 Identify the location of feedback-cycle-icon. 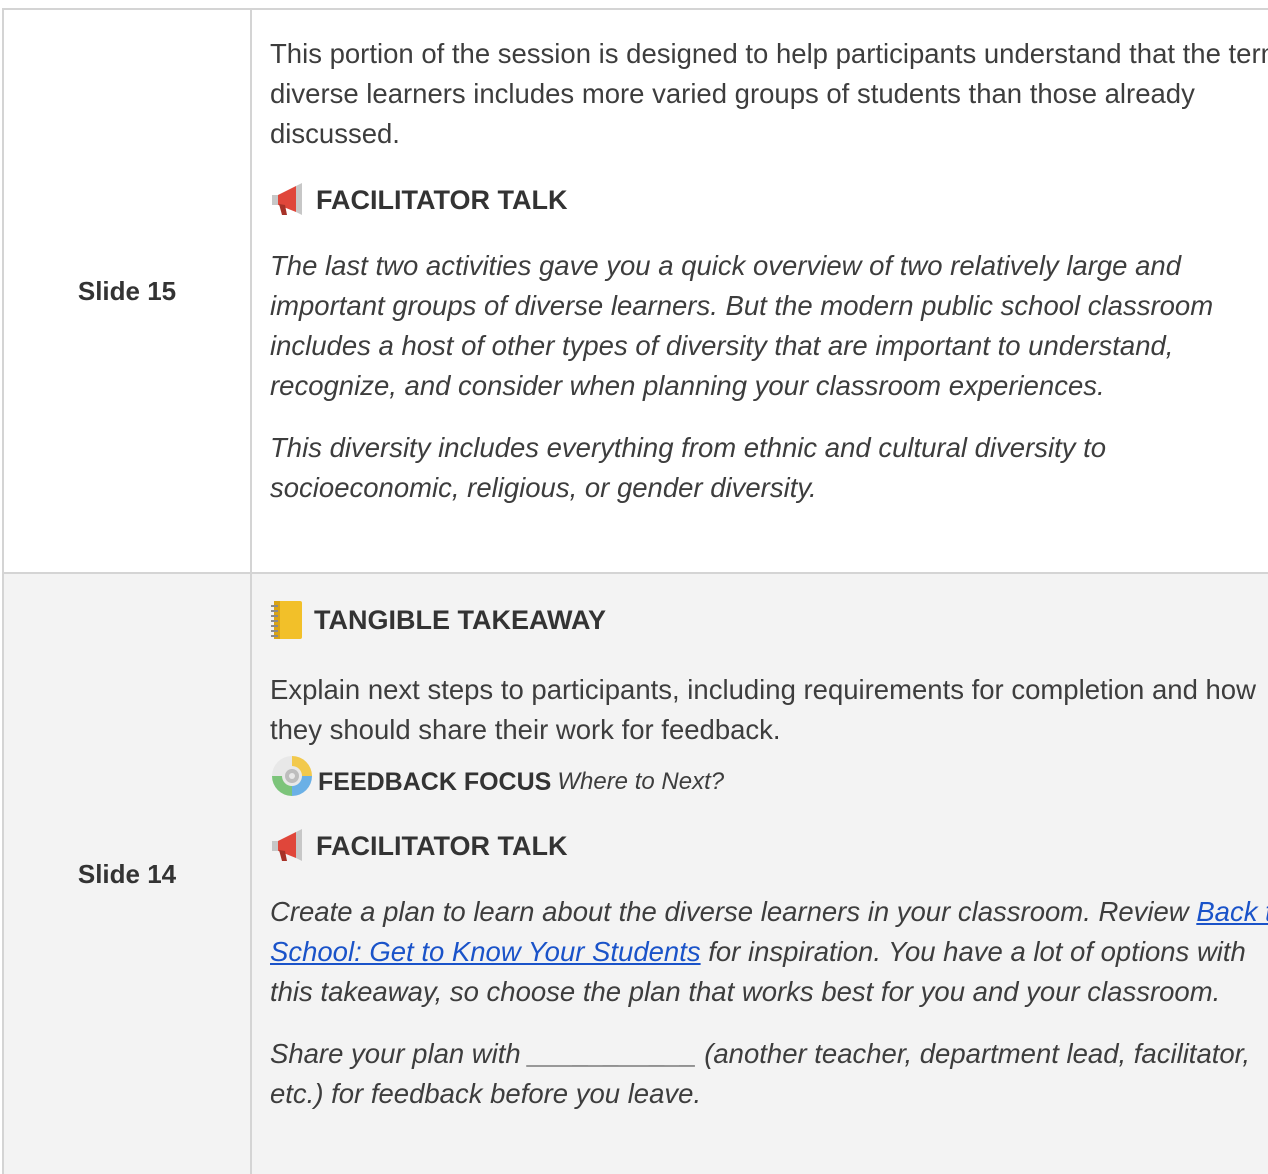
(292, 782).